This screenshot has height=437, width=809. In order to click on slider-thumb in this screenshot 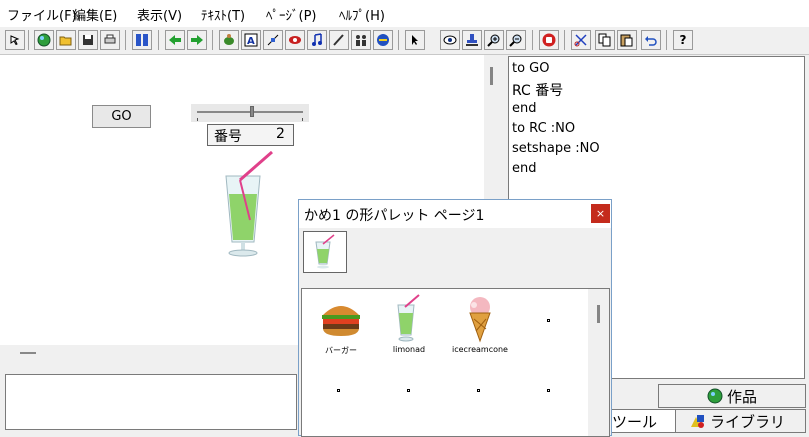, I will do `click(252, 111)`.